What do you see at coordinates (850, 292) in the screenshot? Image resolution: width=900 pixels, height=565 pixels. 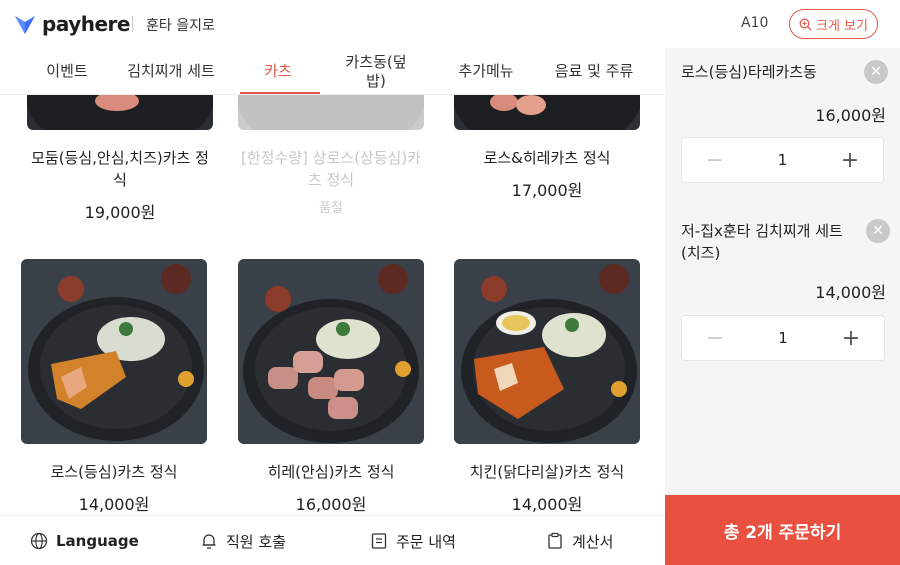 I see `cart-item-price: 14,000원` at bounding box center [850, 292].